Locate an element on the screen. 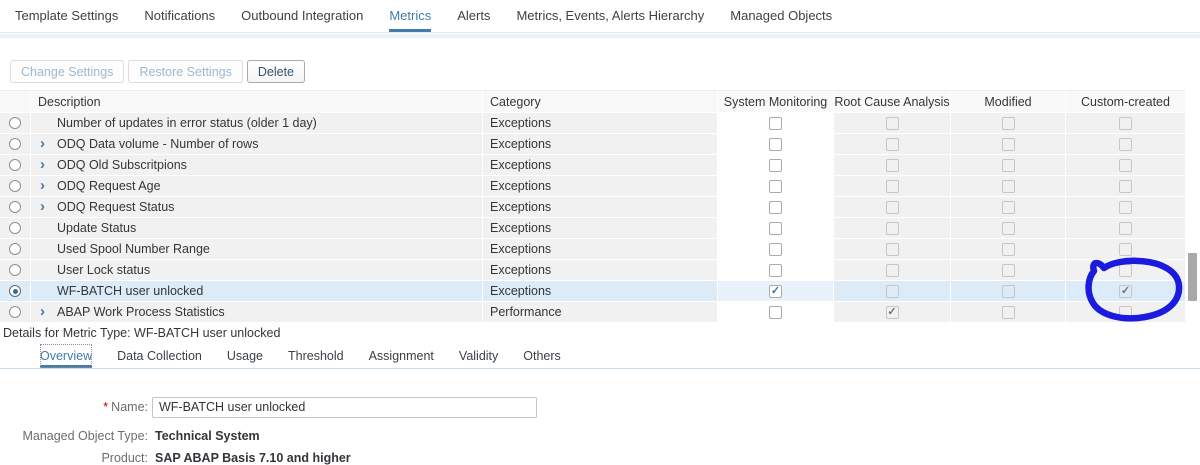 This screenshot has height=465, width=1200. name-label: * Name: is located at coordinates (125, 407).